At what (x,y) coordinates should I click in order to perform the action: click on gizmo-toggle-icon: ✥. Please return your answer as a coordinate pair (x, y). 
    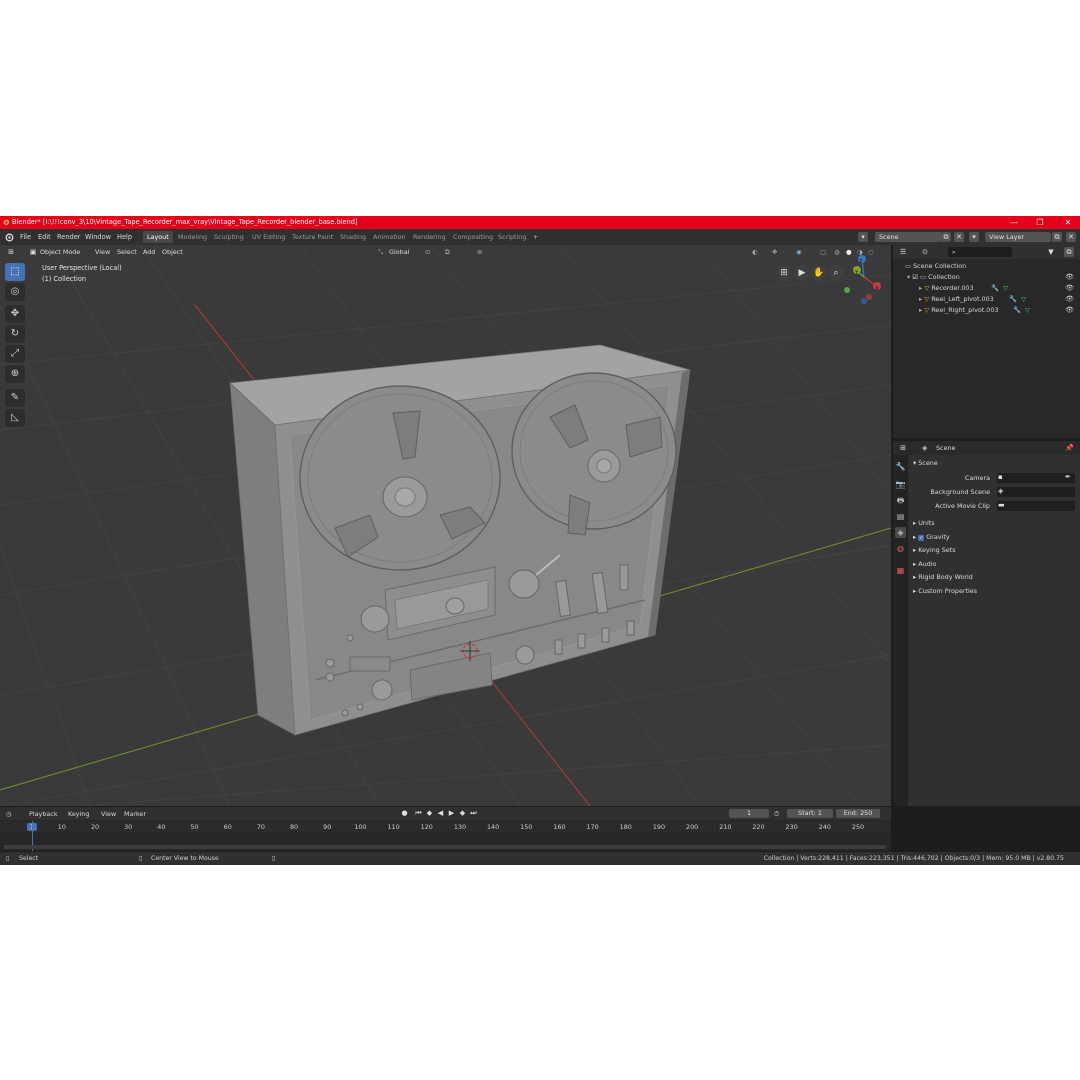
    Looking at the image, I should click on (774, 252).